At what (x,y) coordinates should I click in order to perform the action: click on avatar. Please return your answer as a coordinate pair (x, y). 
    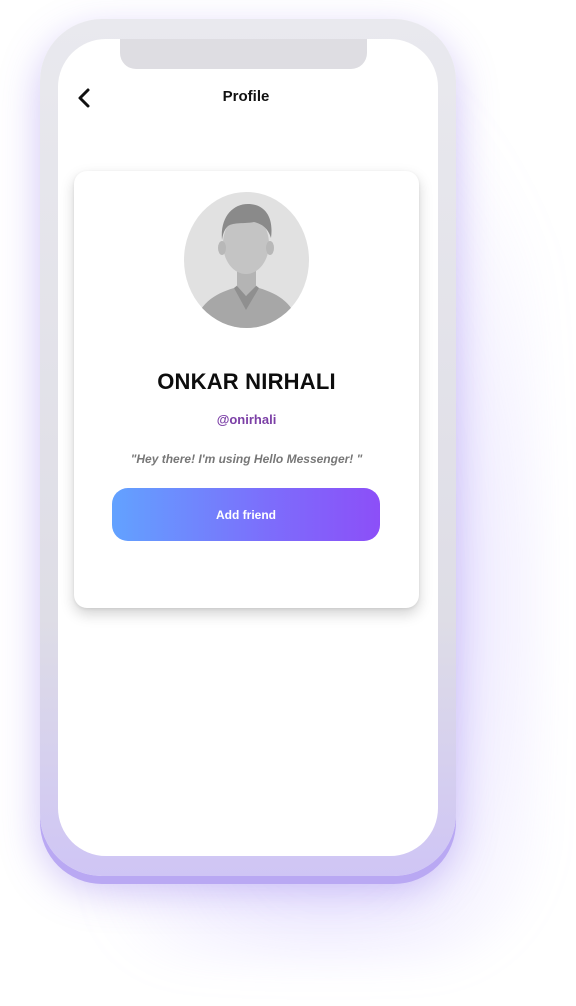
    Looking at the image, I should click on (246, 260).